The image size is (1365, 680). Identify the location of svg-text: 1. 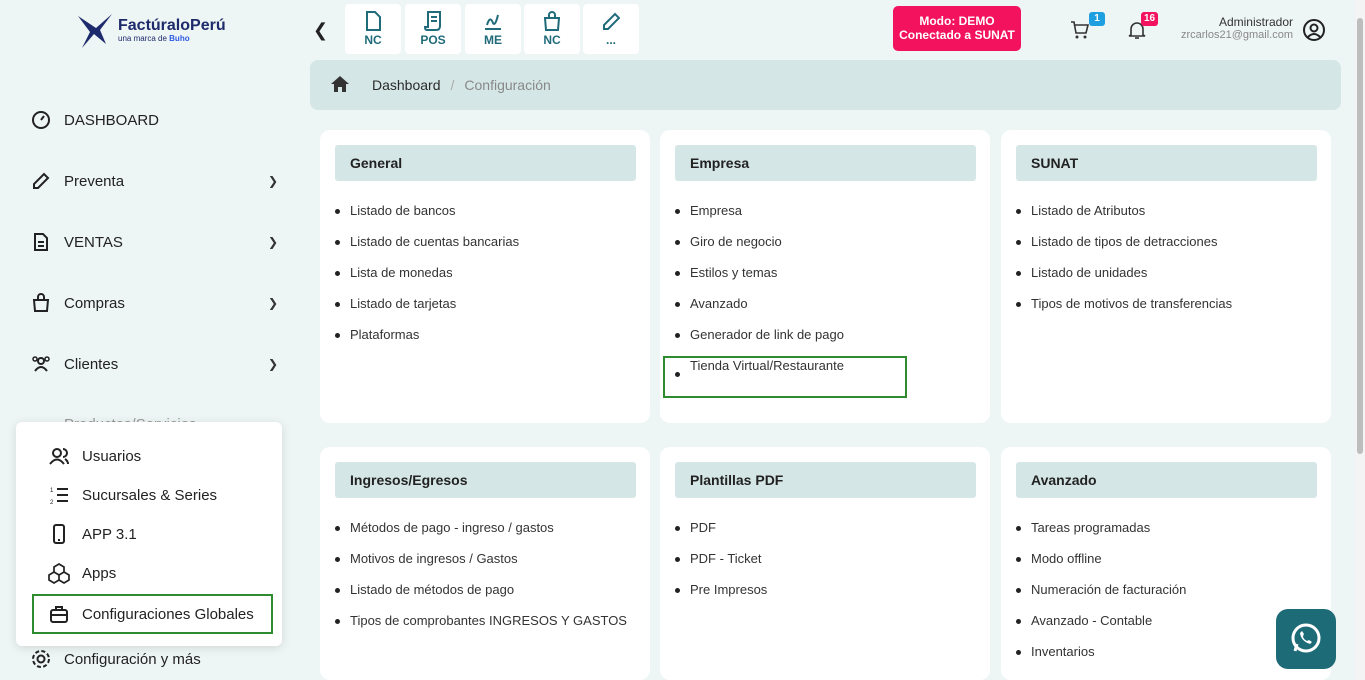
(52, 491).